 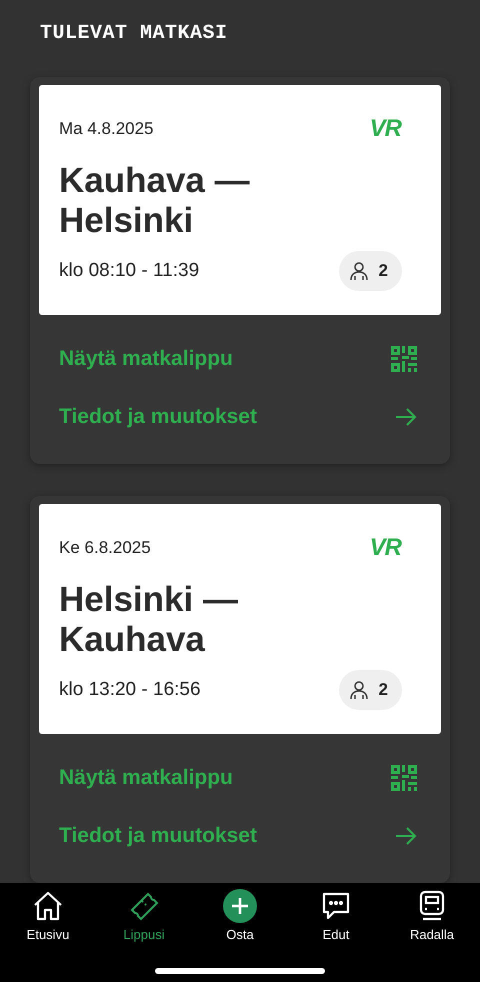 I want to click on trip-date: Ke 6.8.2025, so click(x=105, y=548).